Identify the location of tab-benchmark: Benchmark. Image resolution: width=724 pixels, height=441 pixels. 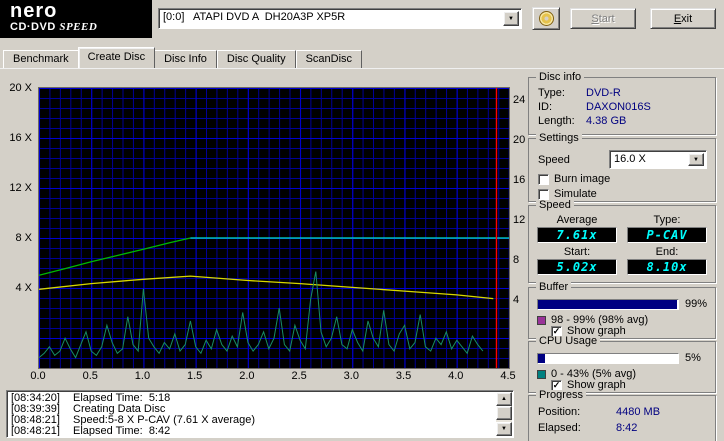
(41, 59).